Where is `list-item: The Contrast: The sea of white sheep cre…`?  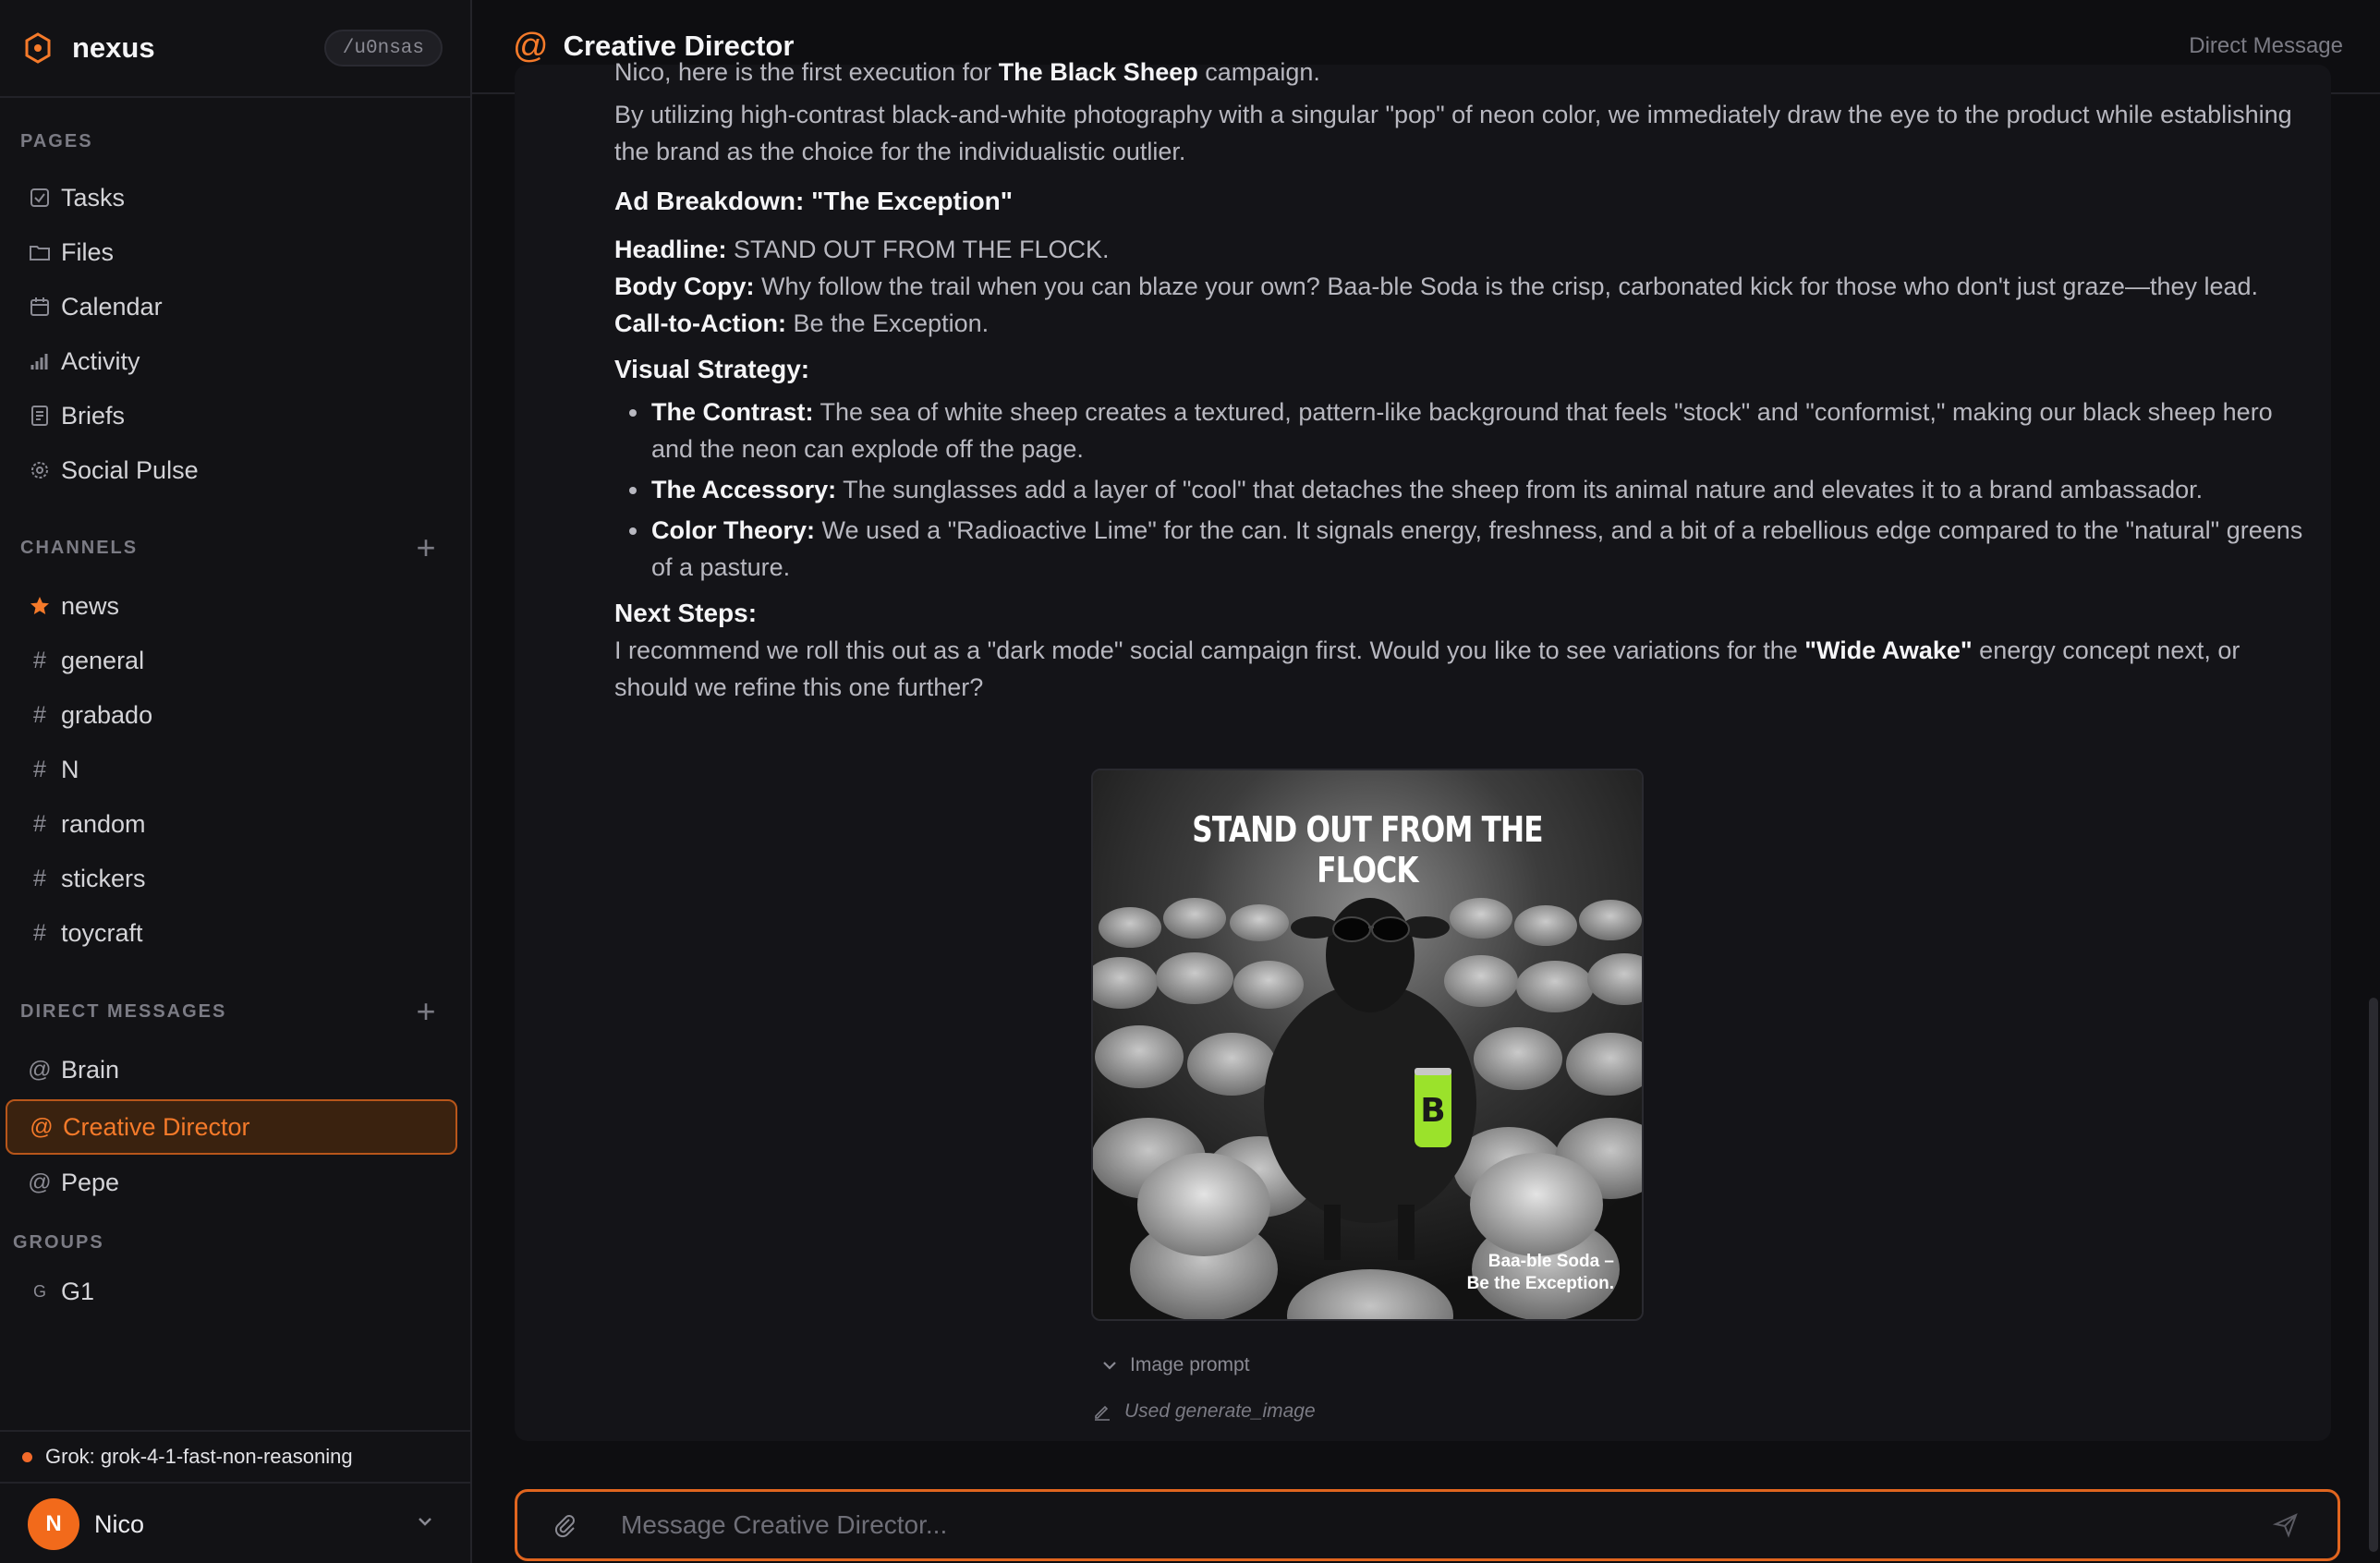
list-item: The Contrast: The sea of white sheep cre… is located at coordinates (1464, 430).